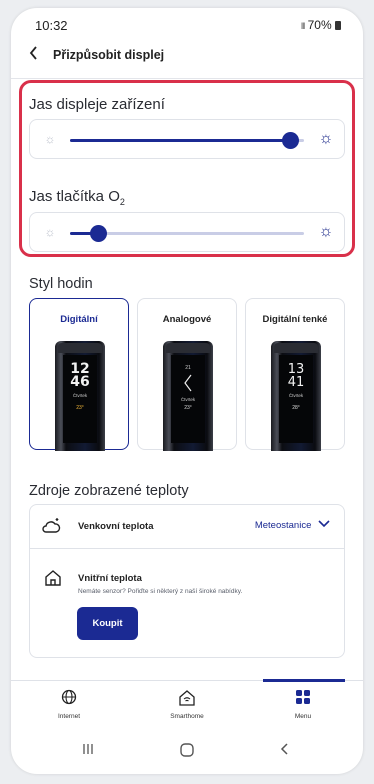  I want to click on button-brightness-text: Jas tlačítka O, so click(74, 196).